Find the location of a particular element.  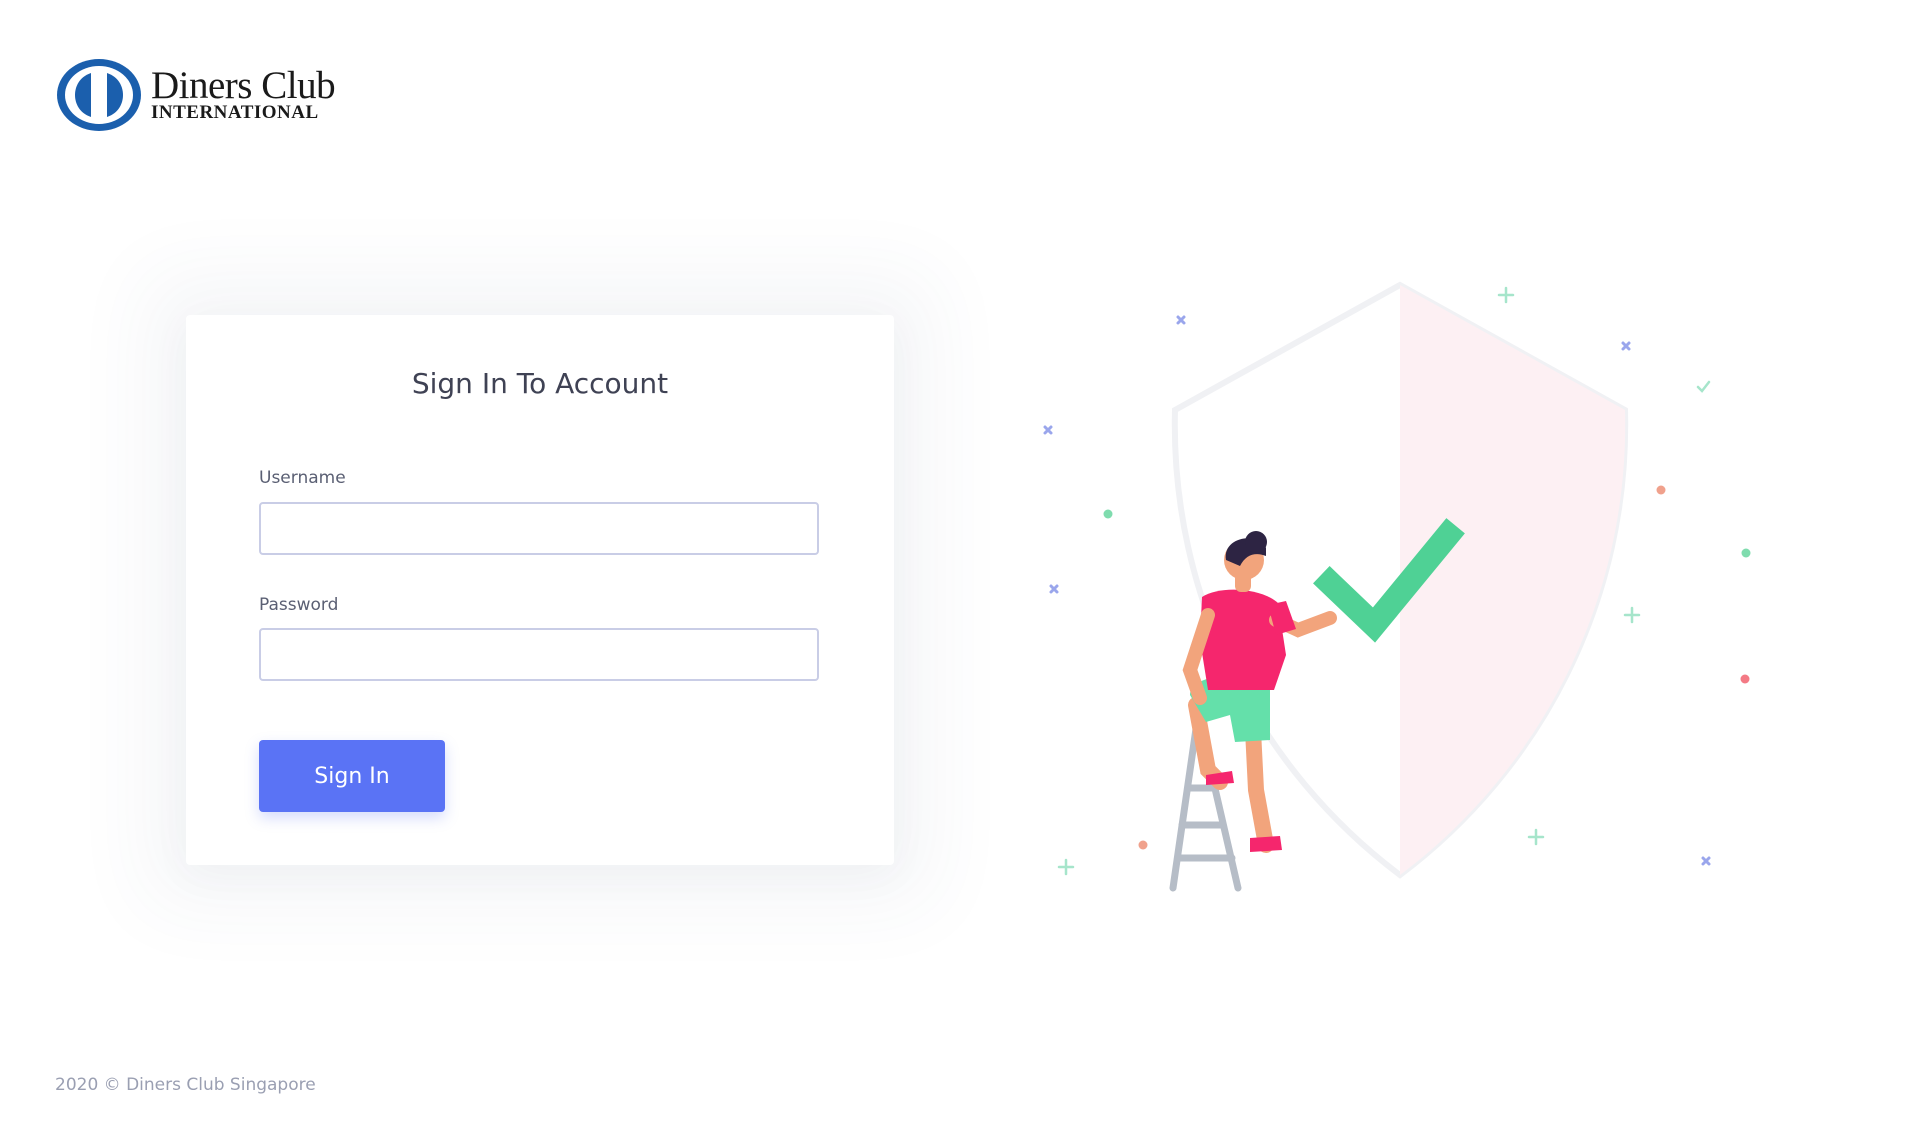

password-label: Password is located at coordinates (299, 605).